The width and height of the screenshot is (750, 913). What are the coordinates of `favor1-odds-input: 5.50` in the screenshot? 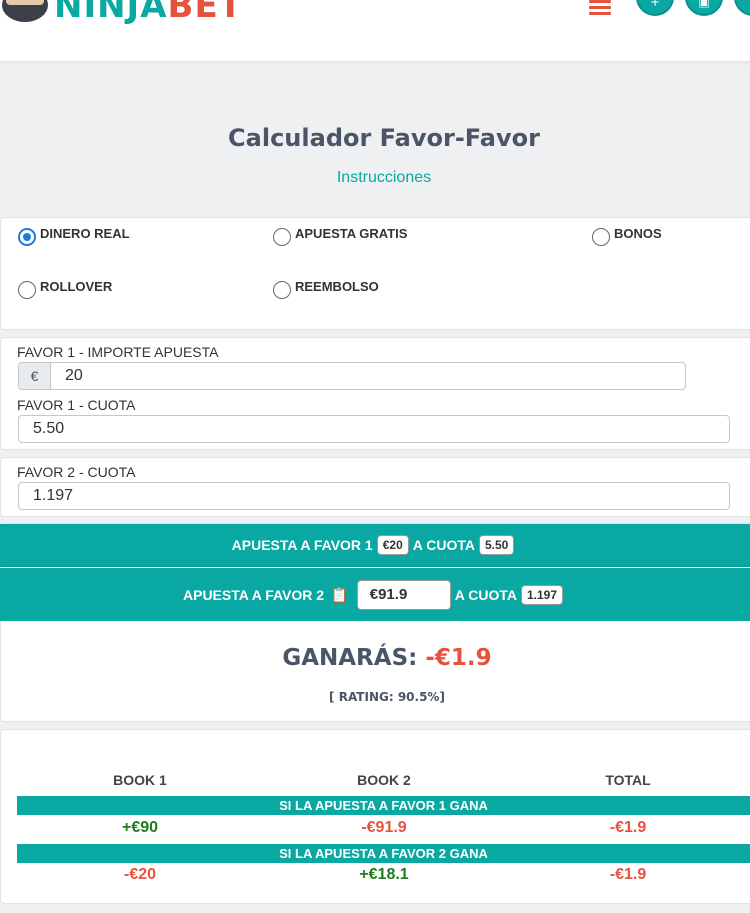 It's located at (374, 429).